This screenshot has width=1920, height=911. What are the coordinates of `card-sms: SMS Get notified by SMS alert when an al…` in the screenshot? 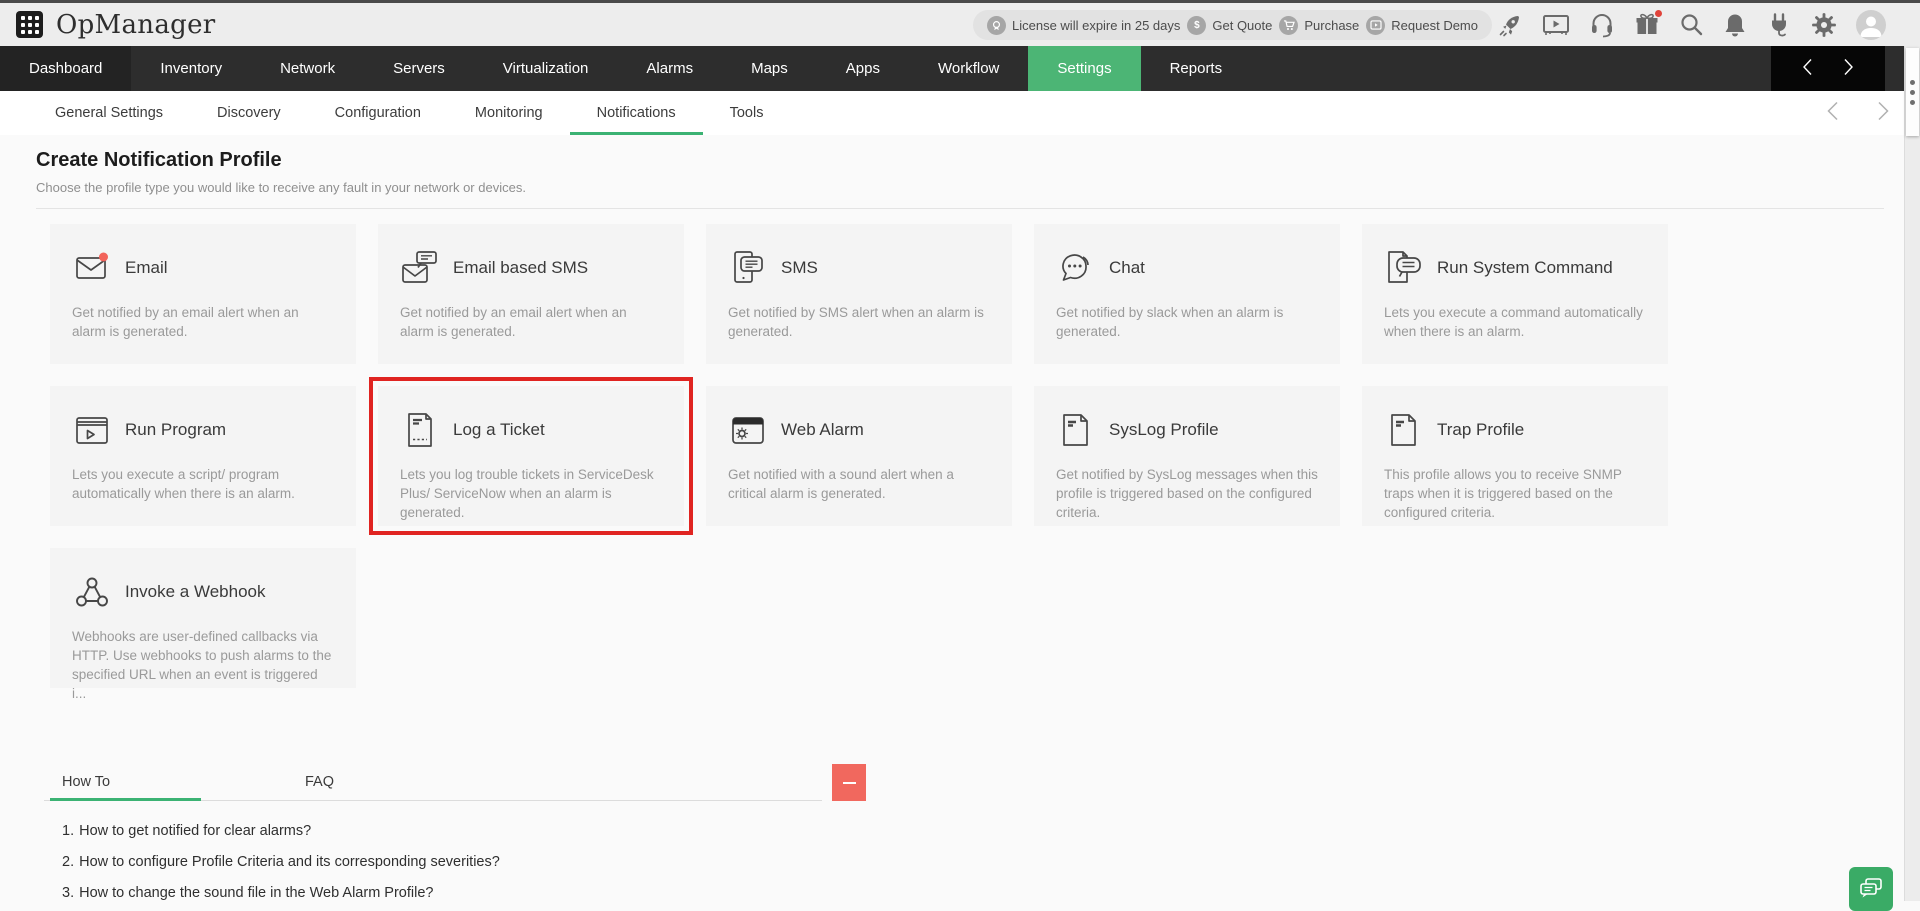 It's located at (859, 294).